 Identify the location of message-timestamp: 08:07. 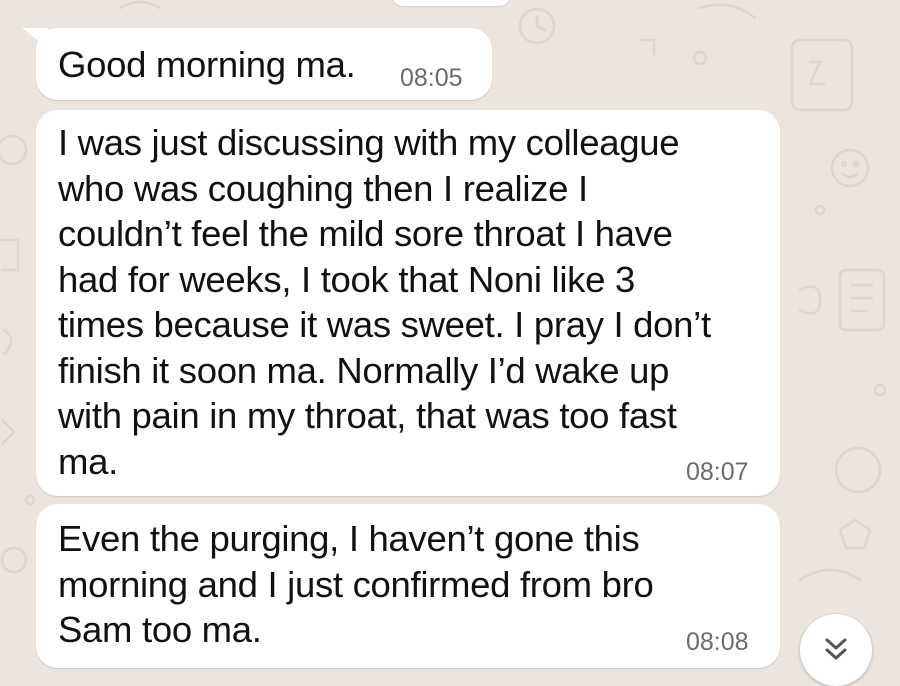
(717, 472).